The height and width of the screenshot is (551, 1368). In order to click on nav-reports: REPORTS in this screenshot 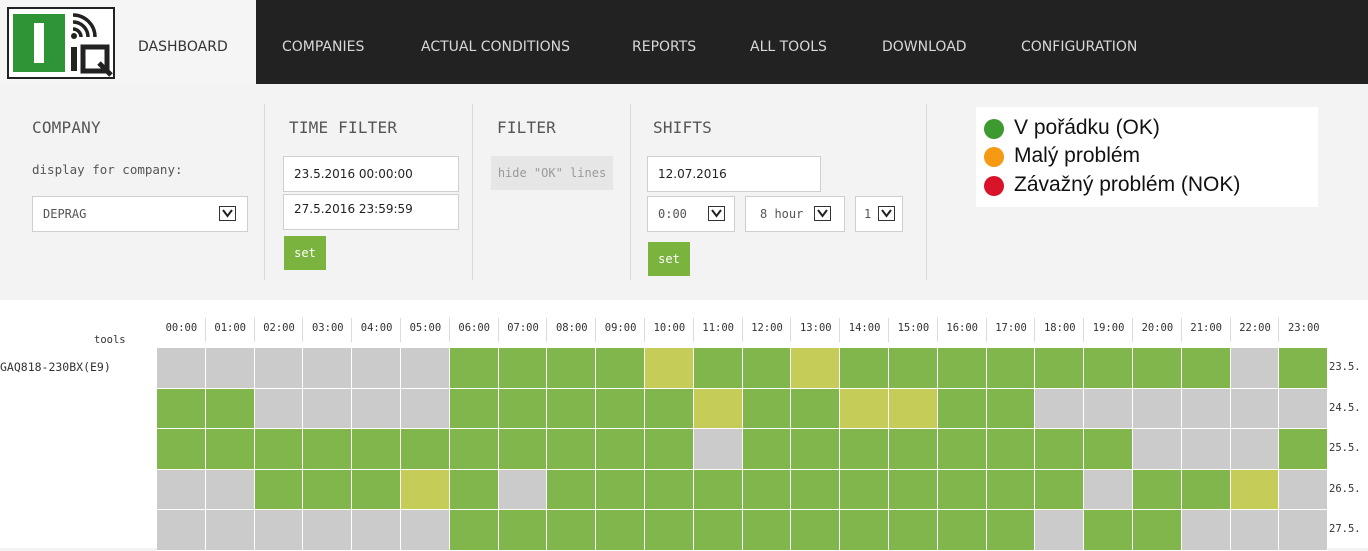, I will do `click(664, 42)`.